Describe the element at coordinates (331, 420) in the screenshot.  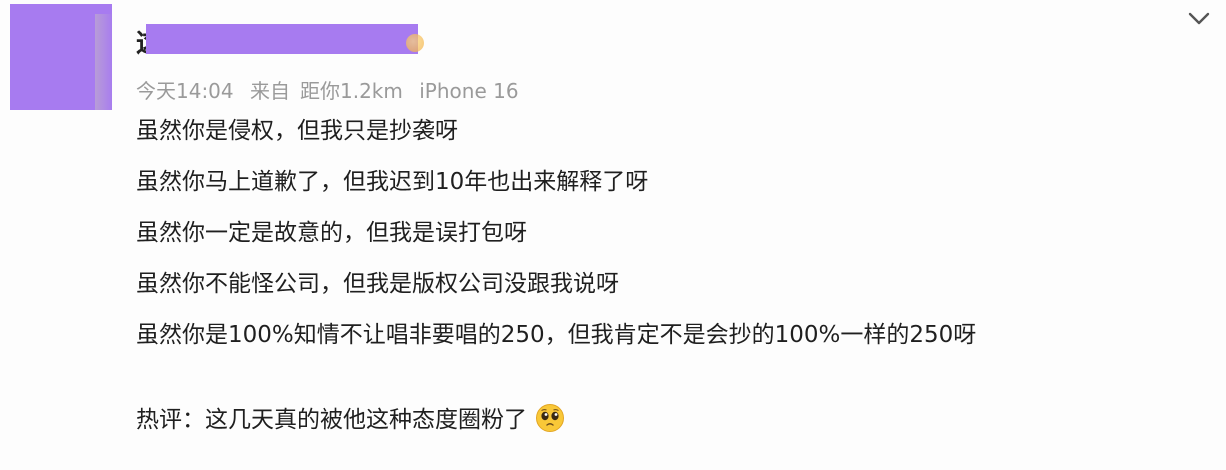
I see `hot-comment-text: 热评：这几天真的被他这种态度圈粉了` at that location.